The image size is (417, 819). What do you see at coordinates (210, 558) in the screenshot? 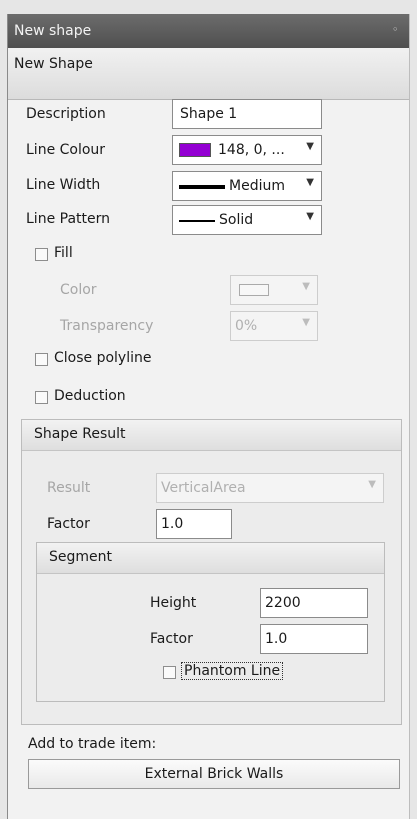
I see `segment-header: Segment` at bounding box center [210, 558].